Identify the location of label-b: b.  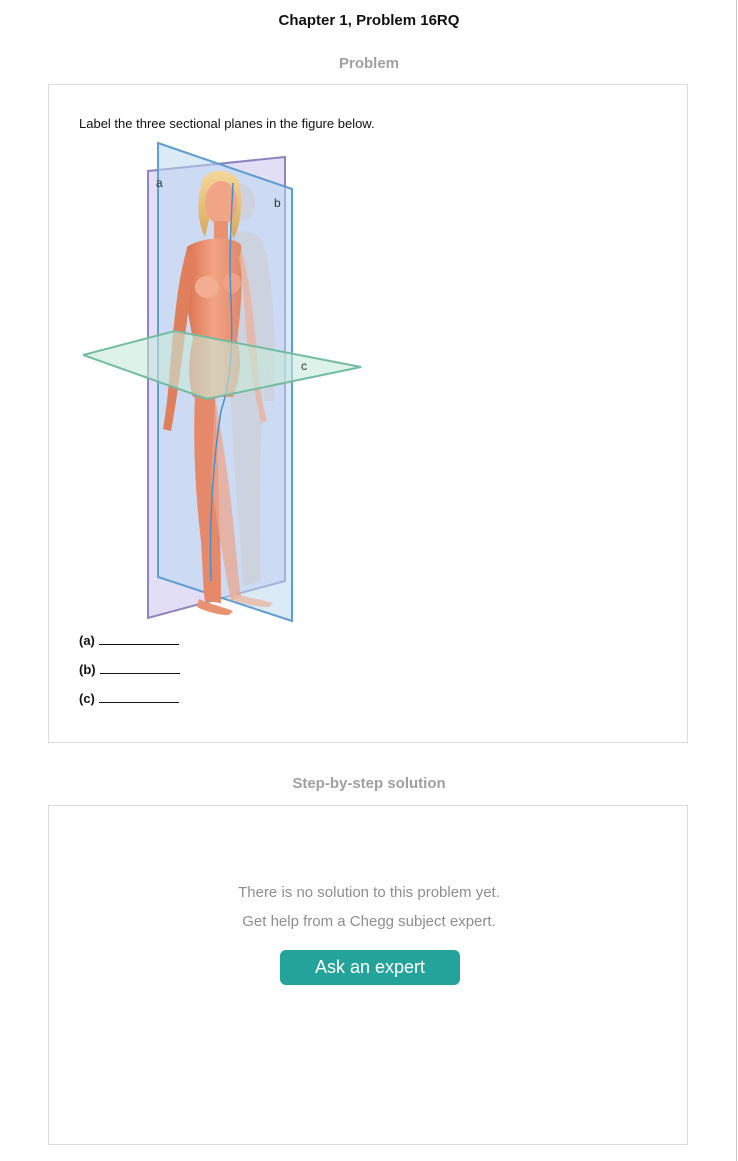
(277, 203).